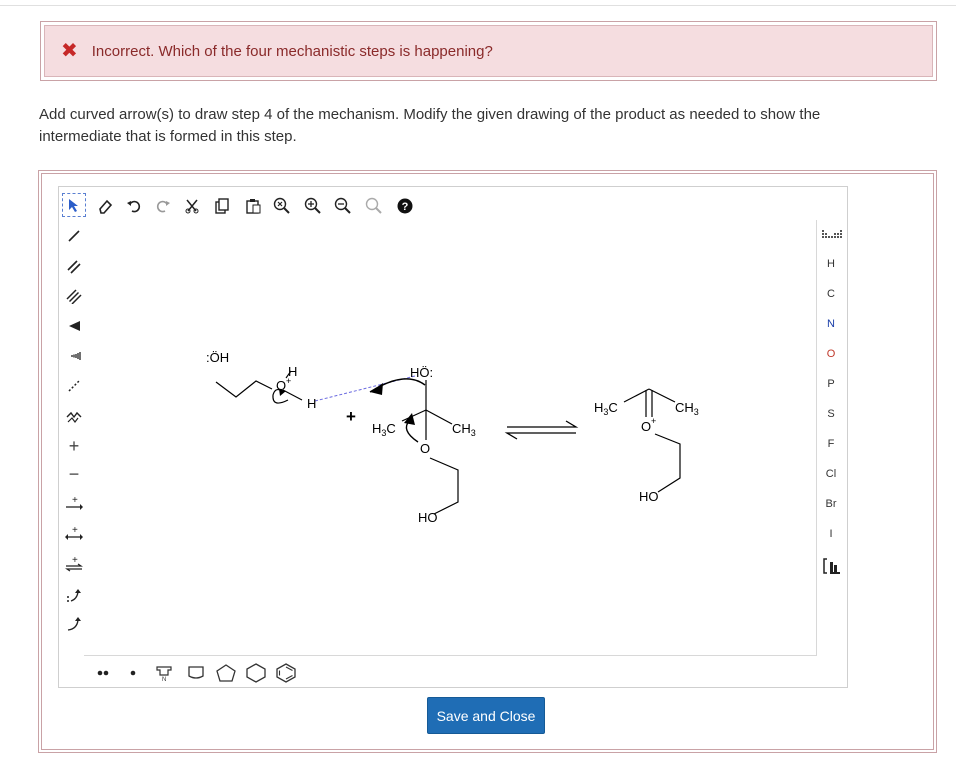 The height and width of the screenshot is (757, 956). What do you see at coordinates (281, 385) in the screenshot?
I see `oxonium-o-label: O` at bounding box center [281, 385].